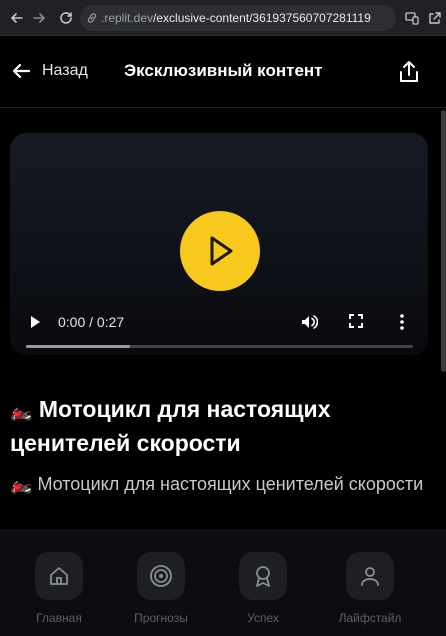 This screenshot has width=446, height=636. What do you see at coordinates (127, 18) in the screenshot?
I see `url-domain: .replit.dev` at bounding box center [127, 18].